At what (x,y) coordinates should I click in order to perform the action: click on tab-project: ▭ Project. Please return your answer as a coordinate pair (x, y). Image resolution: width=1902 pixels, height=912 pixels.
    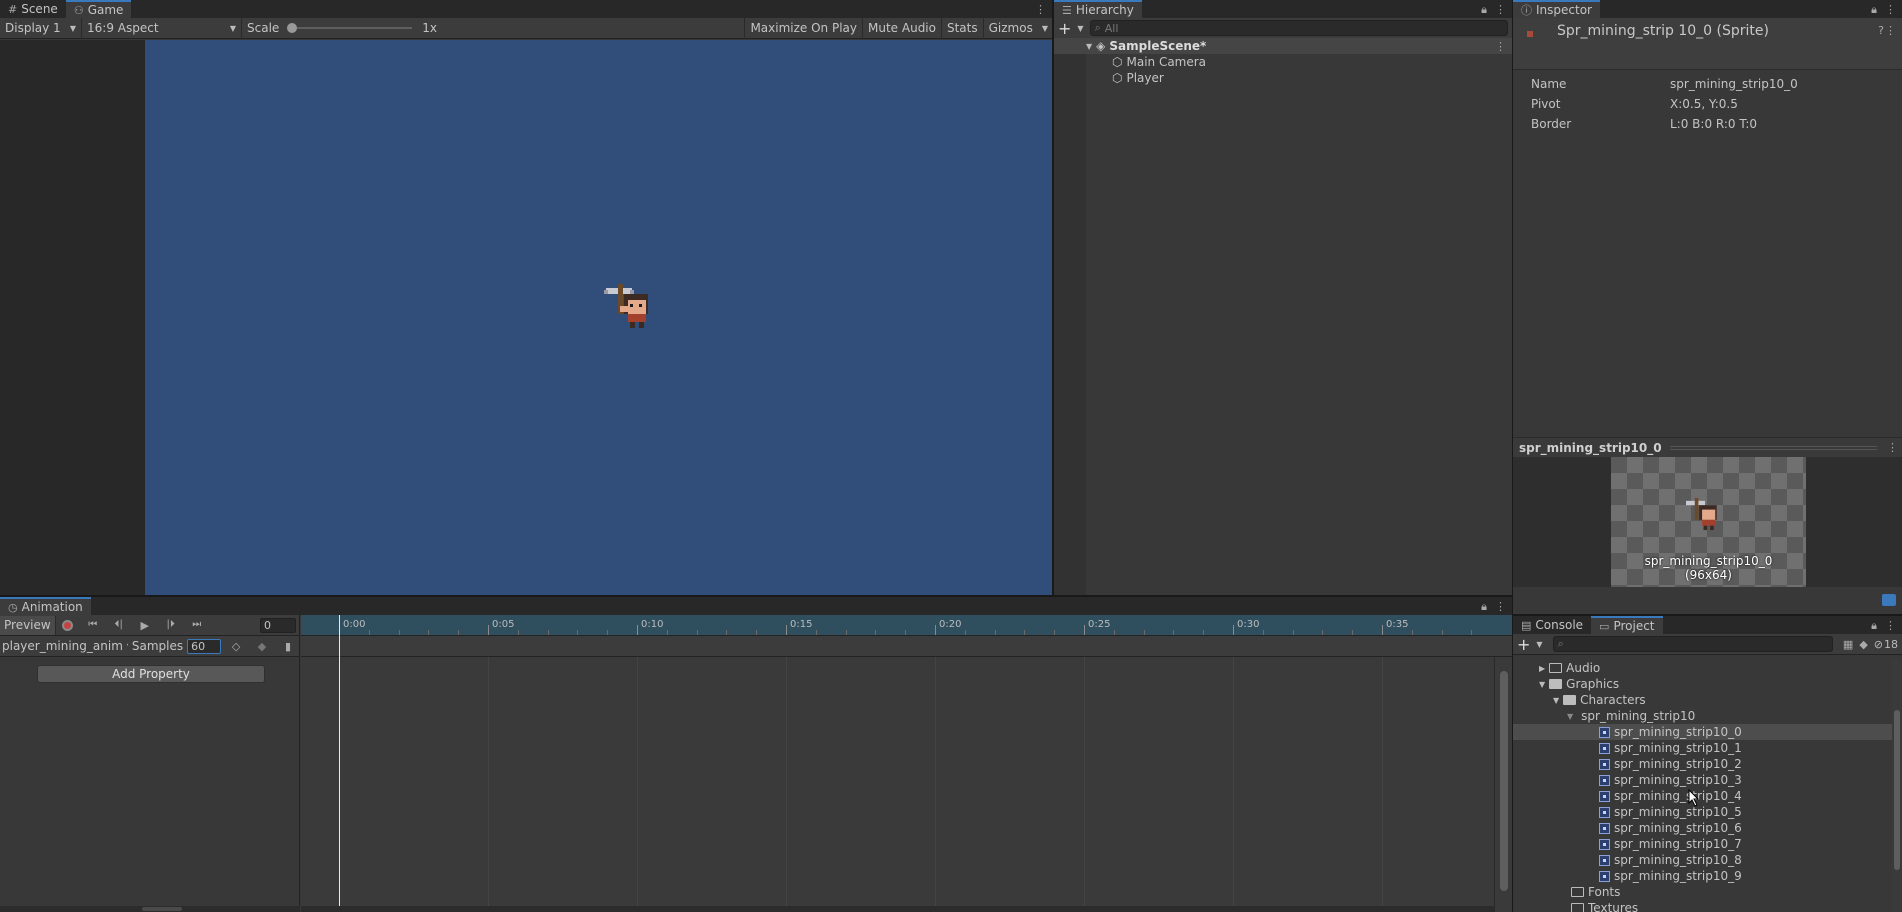
    Looking at the image, I should click on (1627, 625).